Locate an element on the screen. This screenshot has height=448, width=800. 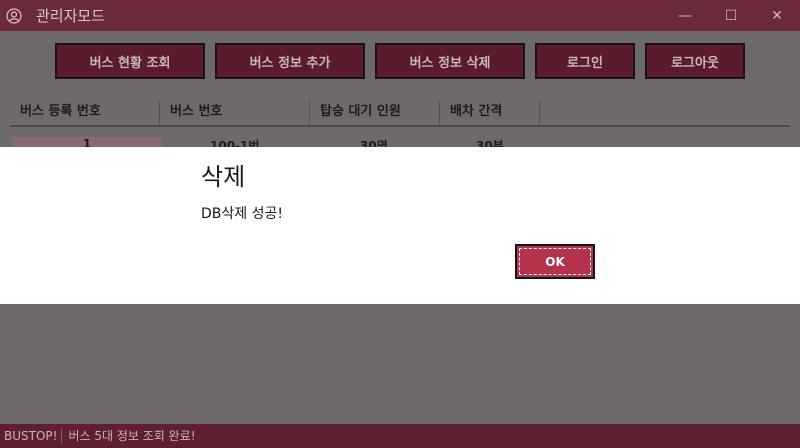
dialog-message: DB삭제 성공! is located at coordinates (242, 214).